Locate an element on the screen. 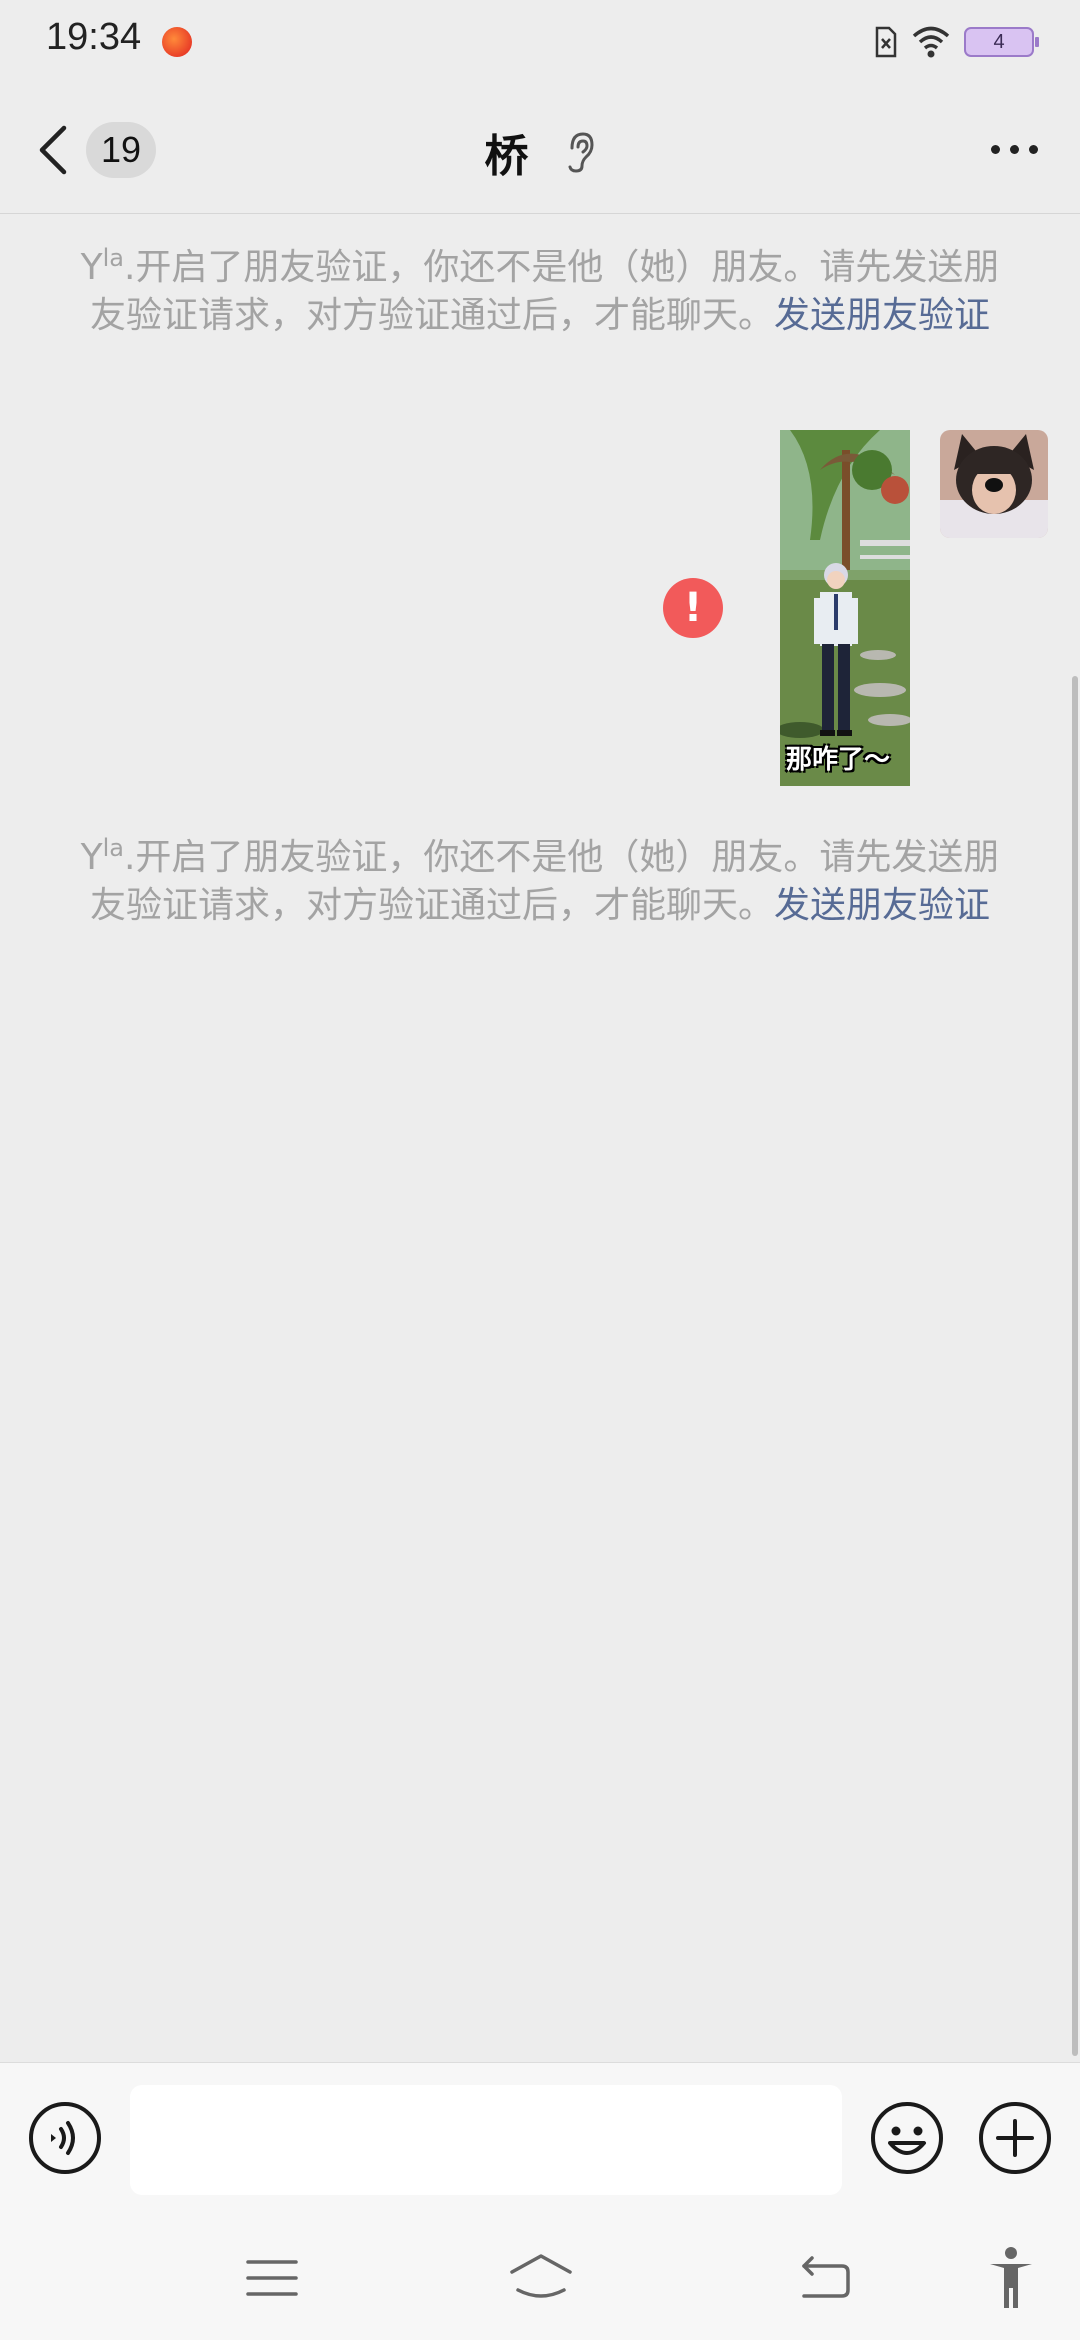  sticker-image is located at coordinates (845, 608).